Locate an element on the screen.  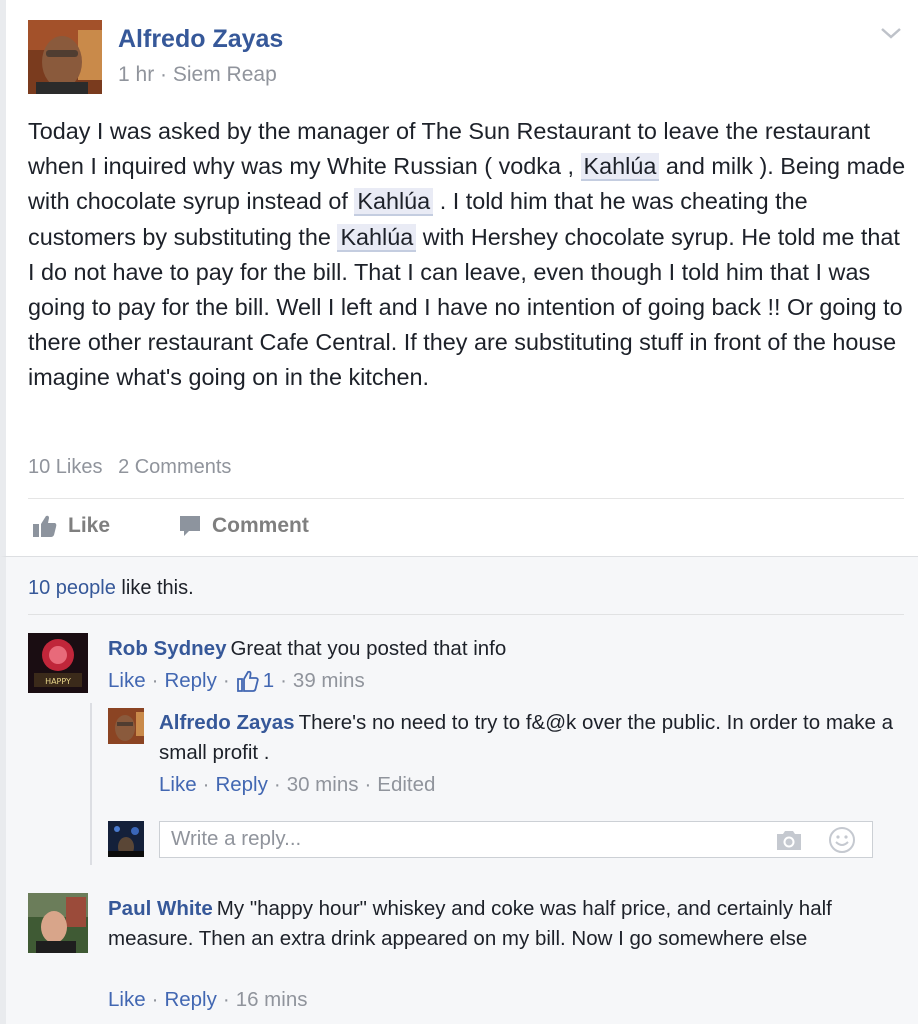
comment-actions: Like · Reply · 1 · 39 mins is located at coordinates (236, 681).